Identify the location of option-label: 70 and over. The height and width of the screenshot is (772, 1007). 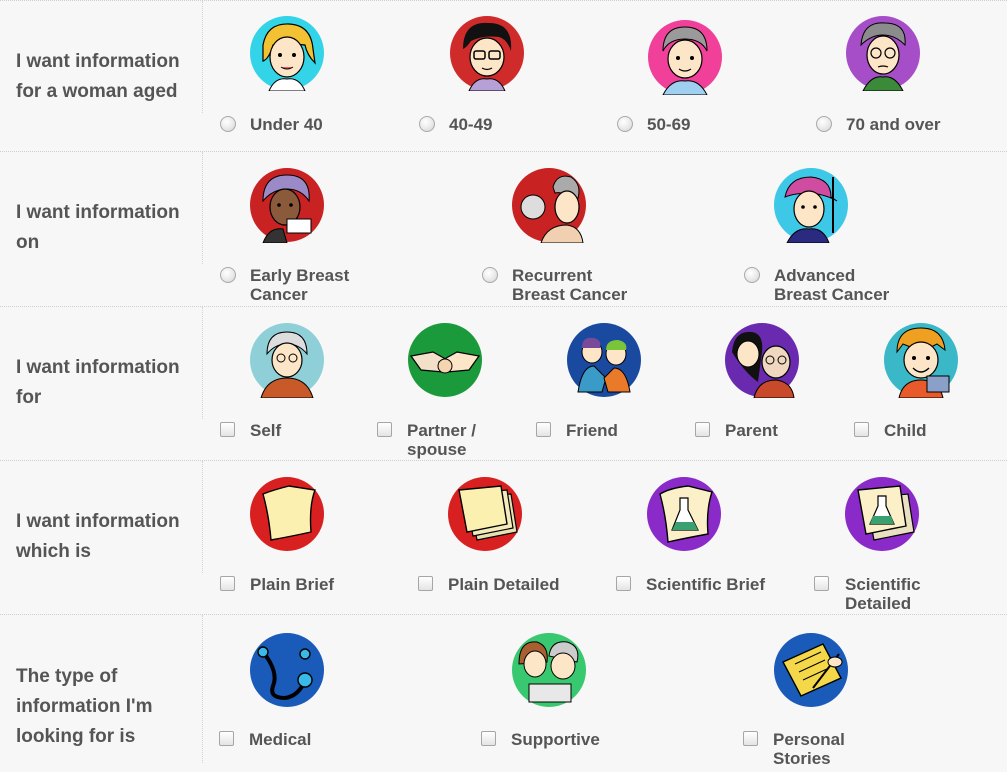
(893, 124).